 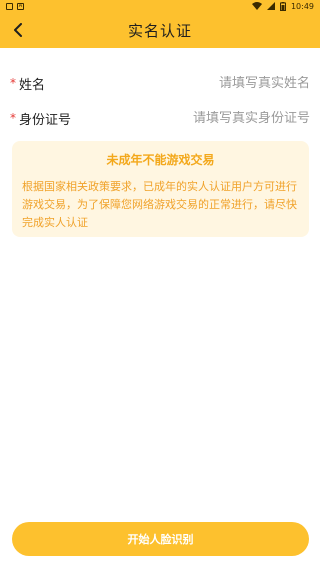 I want to click on id-row: * 身份证号, so click(x=160, y=118).